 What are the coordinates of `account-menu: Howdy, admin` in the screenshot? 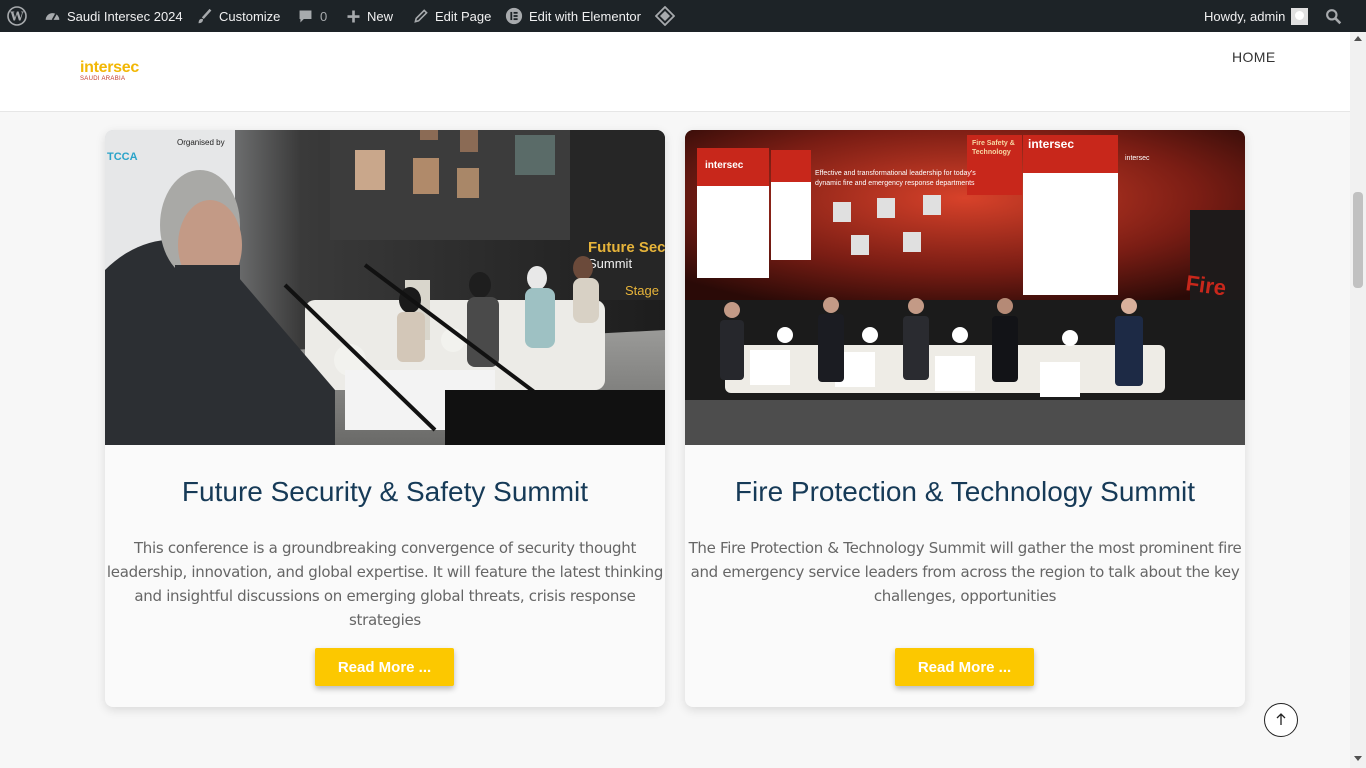 It's located at (1256, 16).